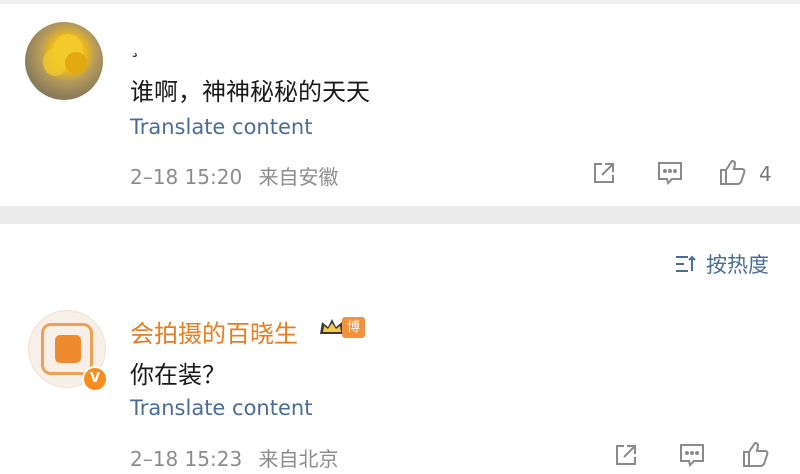 The height and width of the screenshot is (474, 800). What do you see at coordinates (95, 379) in the screenshot?
I see `verified-badge: V` at bounding box center [95, 379].